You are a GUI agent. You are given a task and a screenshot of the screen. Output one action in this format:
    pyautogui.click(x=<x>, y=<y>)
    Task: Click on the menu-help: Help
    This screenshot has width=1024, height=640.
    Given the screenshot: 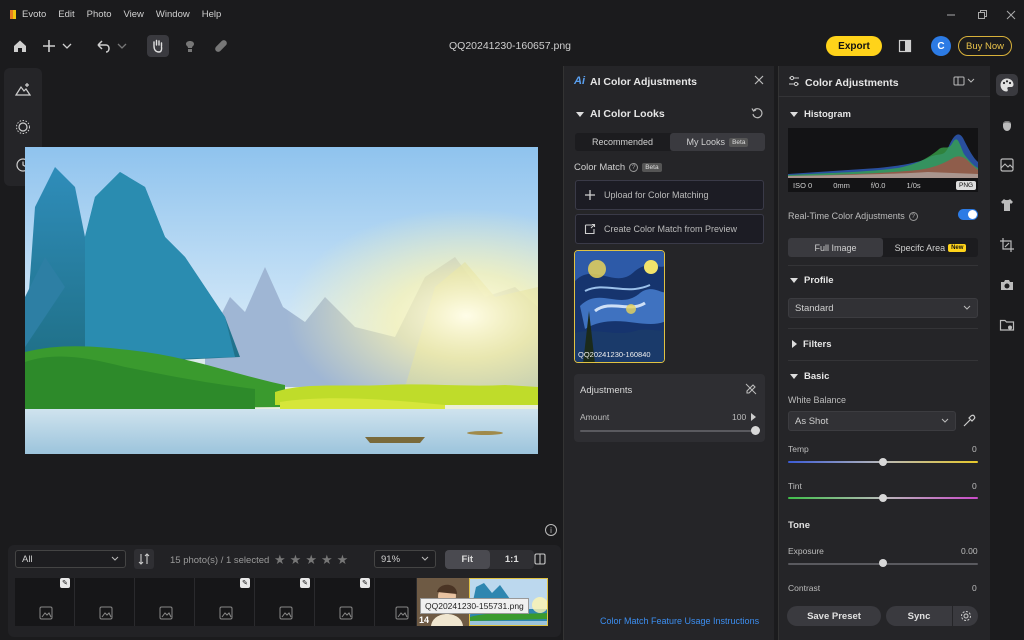 What is the action you would take?
    pyautogui.click(x=212, y=14)
    